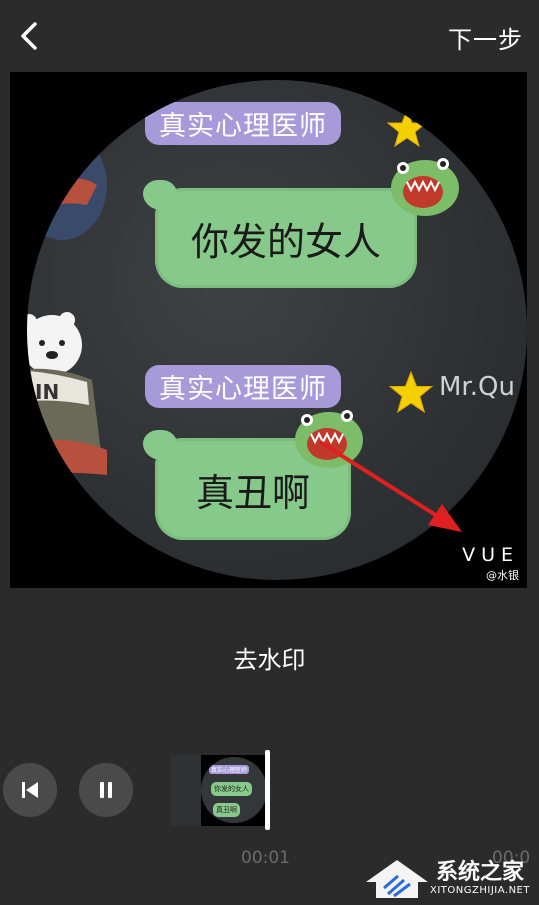  What do you see at coordinates (267, 790) in the screenshot?
I see `playhead-handle` at bounding box center [267, 790].